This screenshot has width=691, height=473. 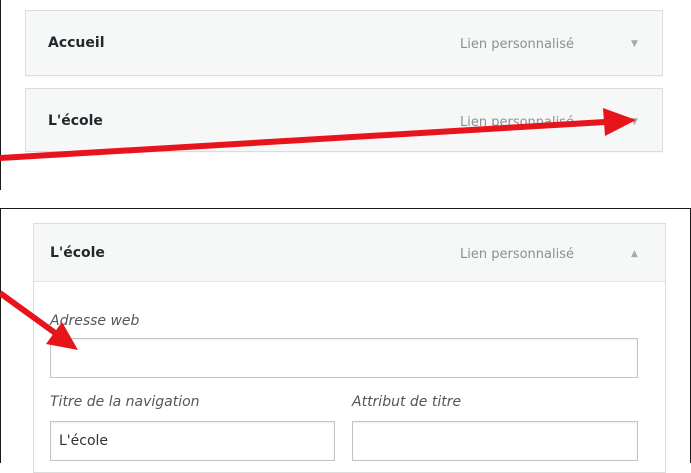 What do you see at coordinates (349, 253) in the screenshot?
I see `menu-item-header: L'école Lien personnalisé ▲` at bounding box center [349, 253].